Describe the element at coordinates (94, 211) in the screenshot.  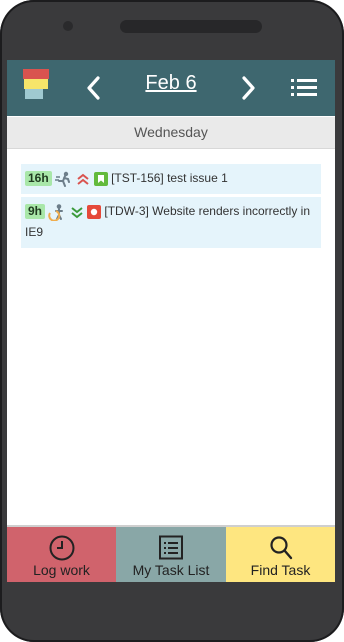
I see `bug-icon` at that location.